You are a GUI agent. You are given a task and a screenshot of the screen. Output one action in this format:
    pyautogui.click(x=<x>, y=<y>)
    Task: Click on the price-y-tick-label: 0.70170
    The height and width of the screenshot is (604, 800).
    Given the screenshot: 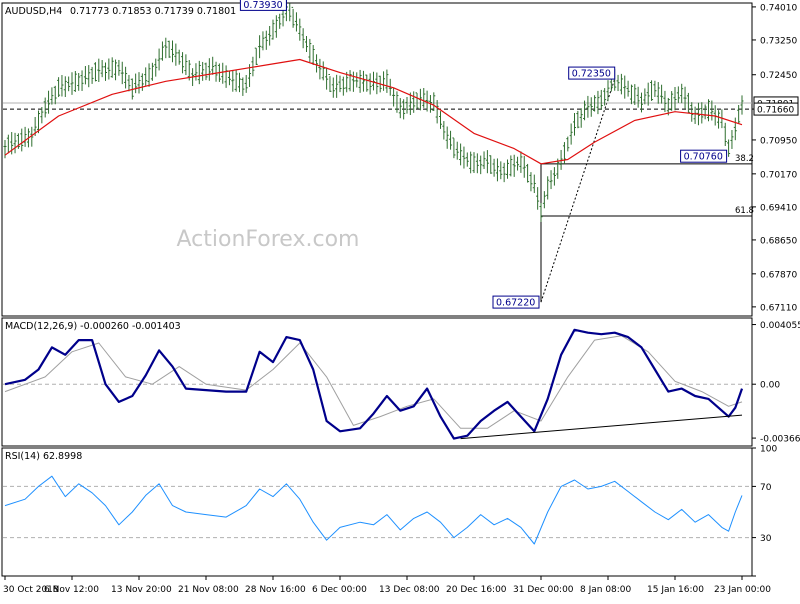 What is the action you would take?
    pyautogui.click(x=778, y=175)
    